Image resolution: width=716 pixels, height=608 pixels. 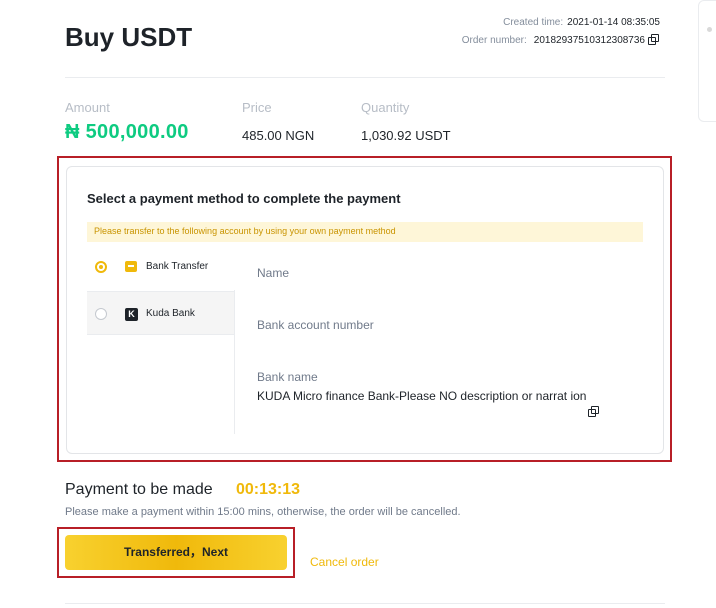 I want to click on payment-countdown: 00:13:13, so click(x=268, y=489).